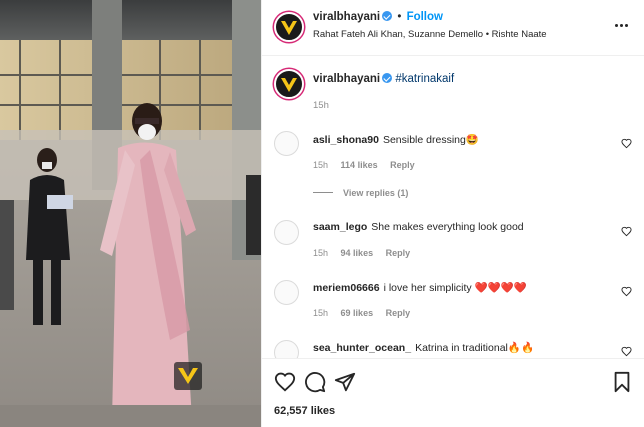 The height and width of the screenshot is (427, 644). I want to click on comment-item: saam_lego She makes everything look good, so click(418, 227).